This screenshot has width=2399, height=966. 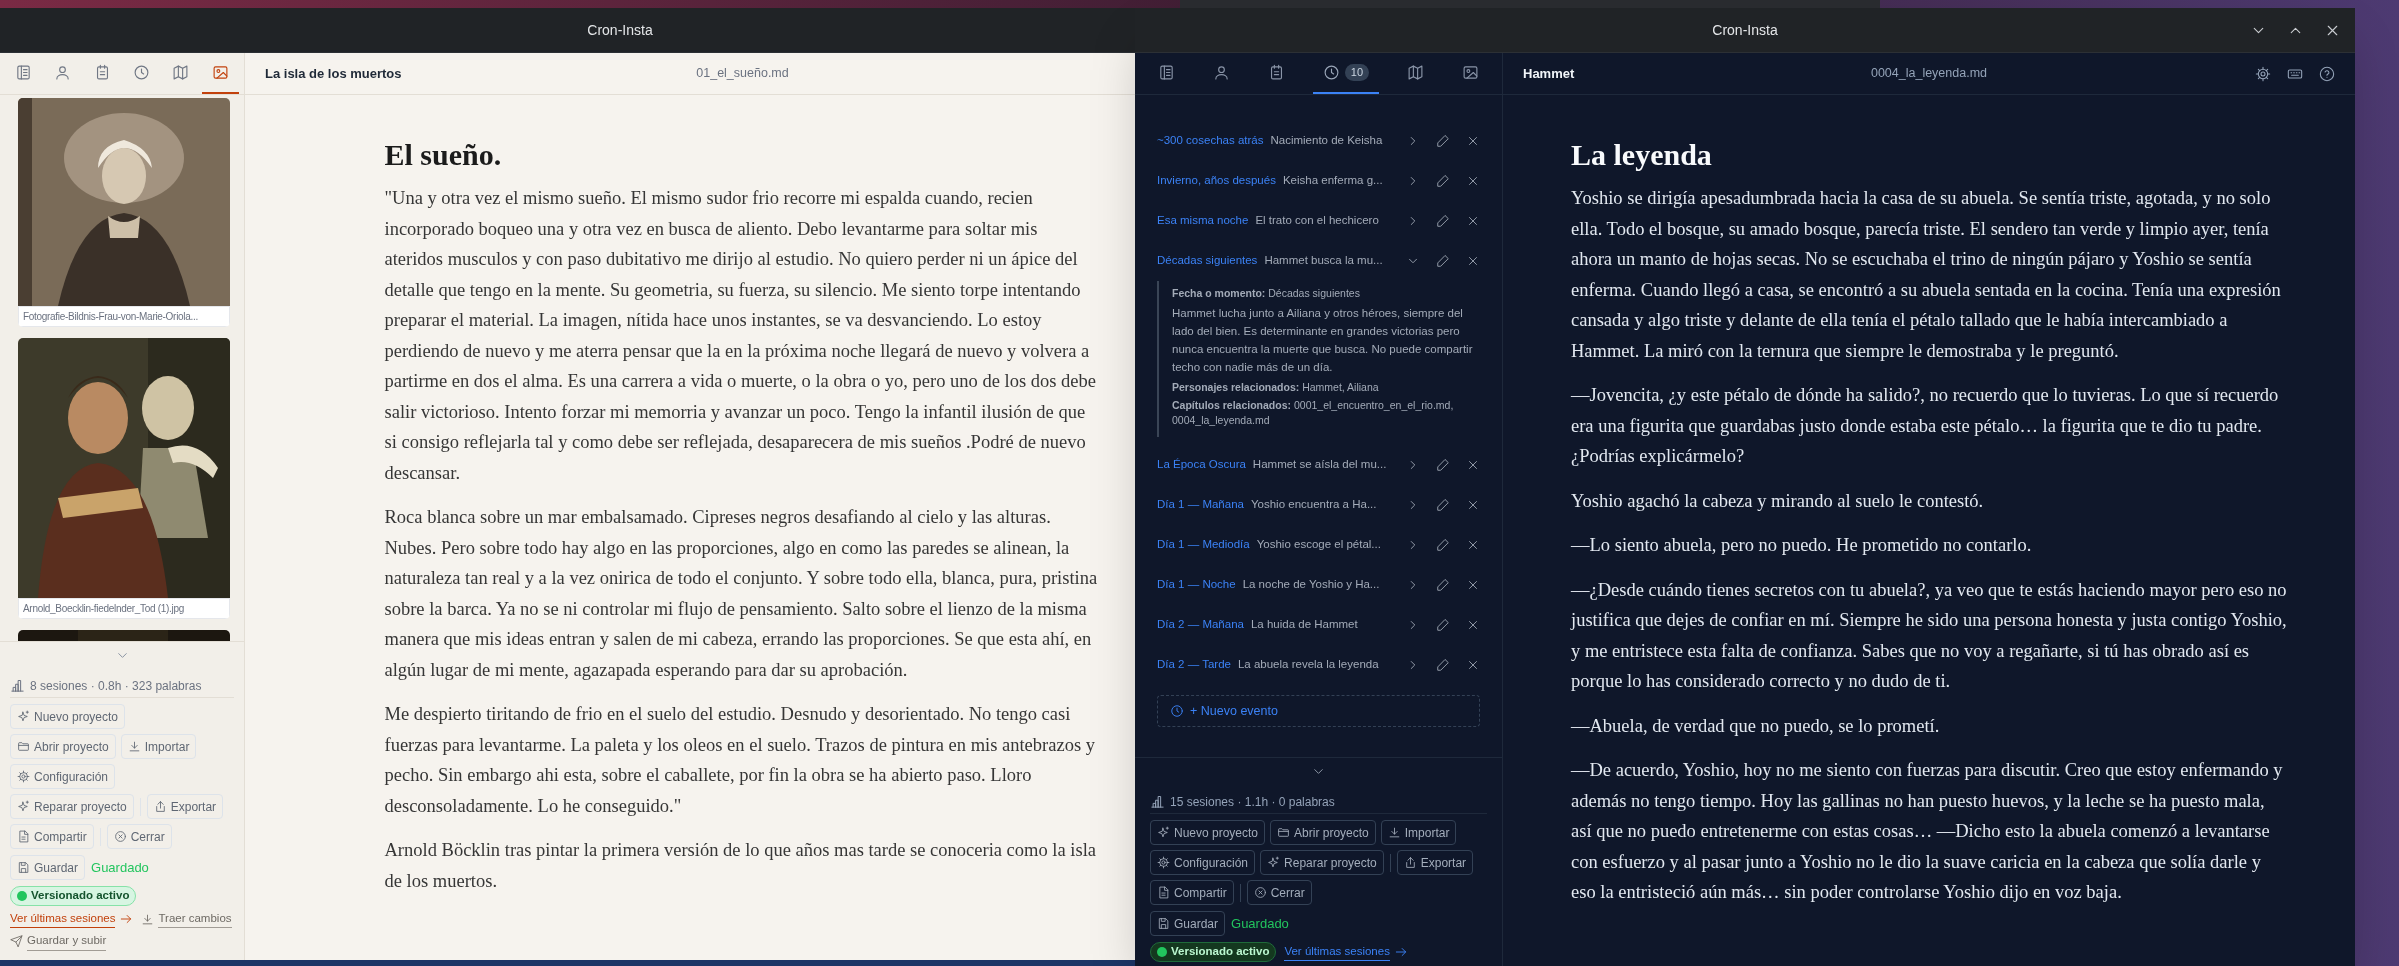 I want to click on document-title: Hammet, so click(x=1549, y=73).